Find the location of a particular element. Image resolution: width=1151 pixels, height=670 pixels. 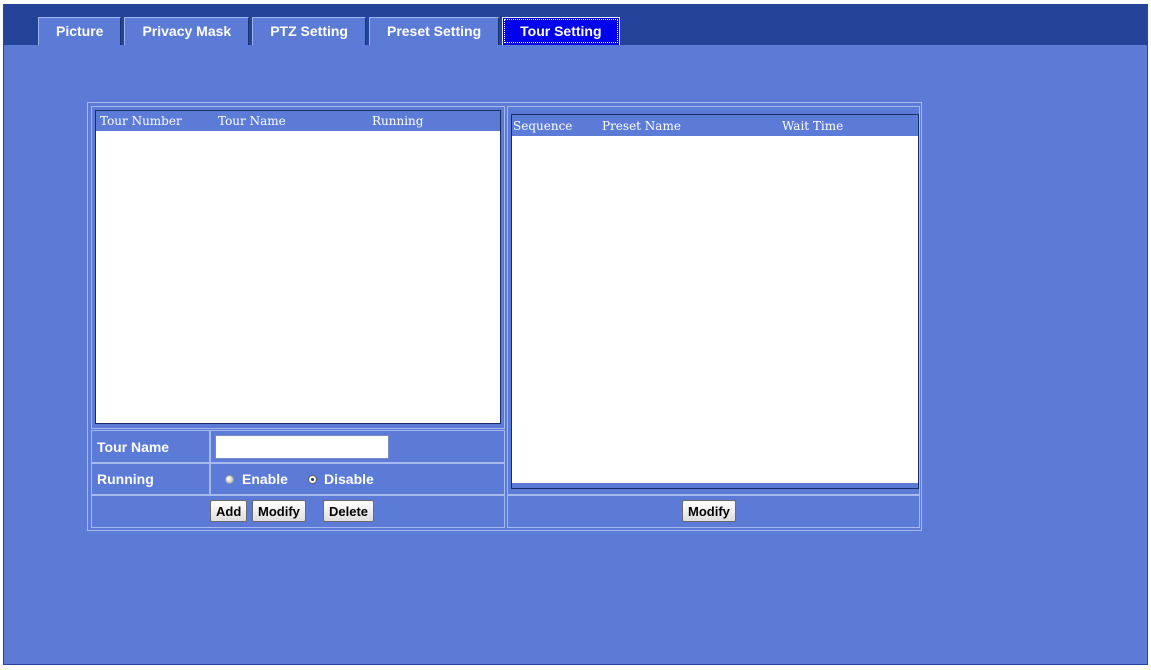

running-options-cell: Enable Disable is located at coordinates (357, 479).